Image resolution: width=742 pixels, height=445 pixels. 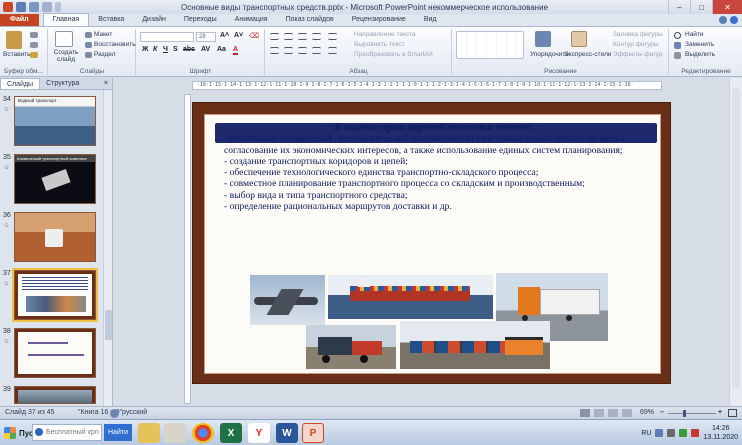 I want to click on excel-icon: X, so click(x=231, y=433).